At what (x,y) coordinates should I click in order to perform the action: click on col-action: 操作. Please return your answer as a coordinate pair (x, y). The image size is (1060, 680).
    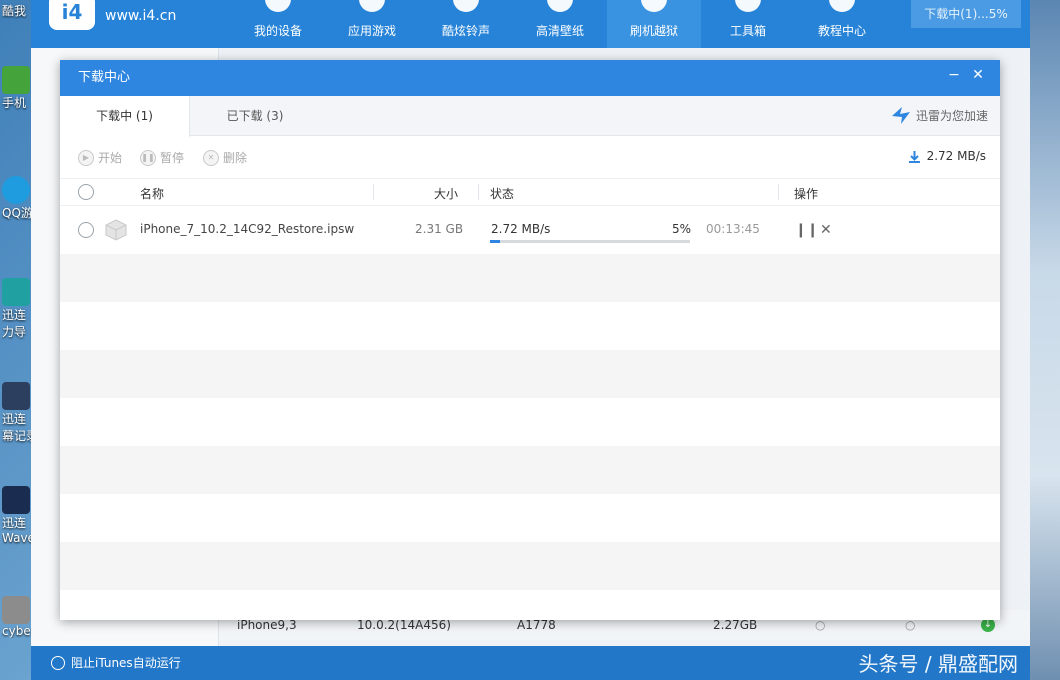
    Looking at the image, I should click on (806, 194).